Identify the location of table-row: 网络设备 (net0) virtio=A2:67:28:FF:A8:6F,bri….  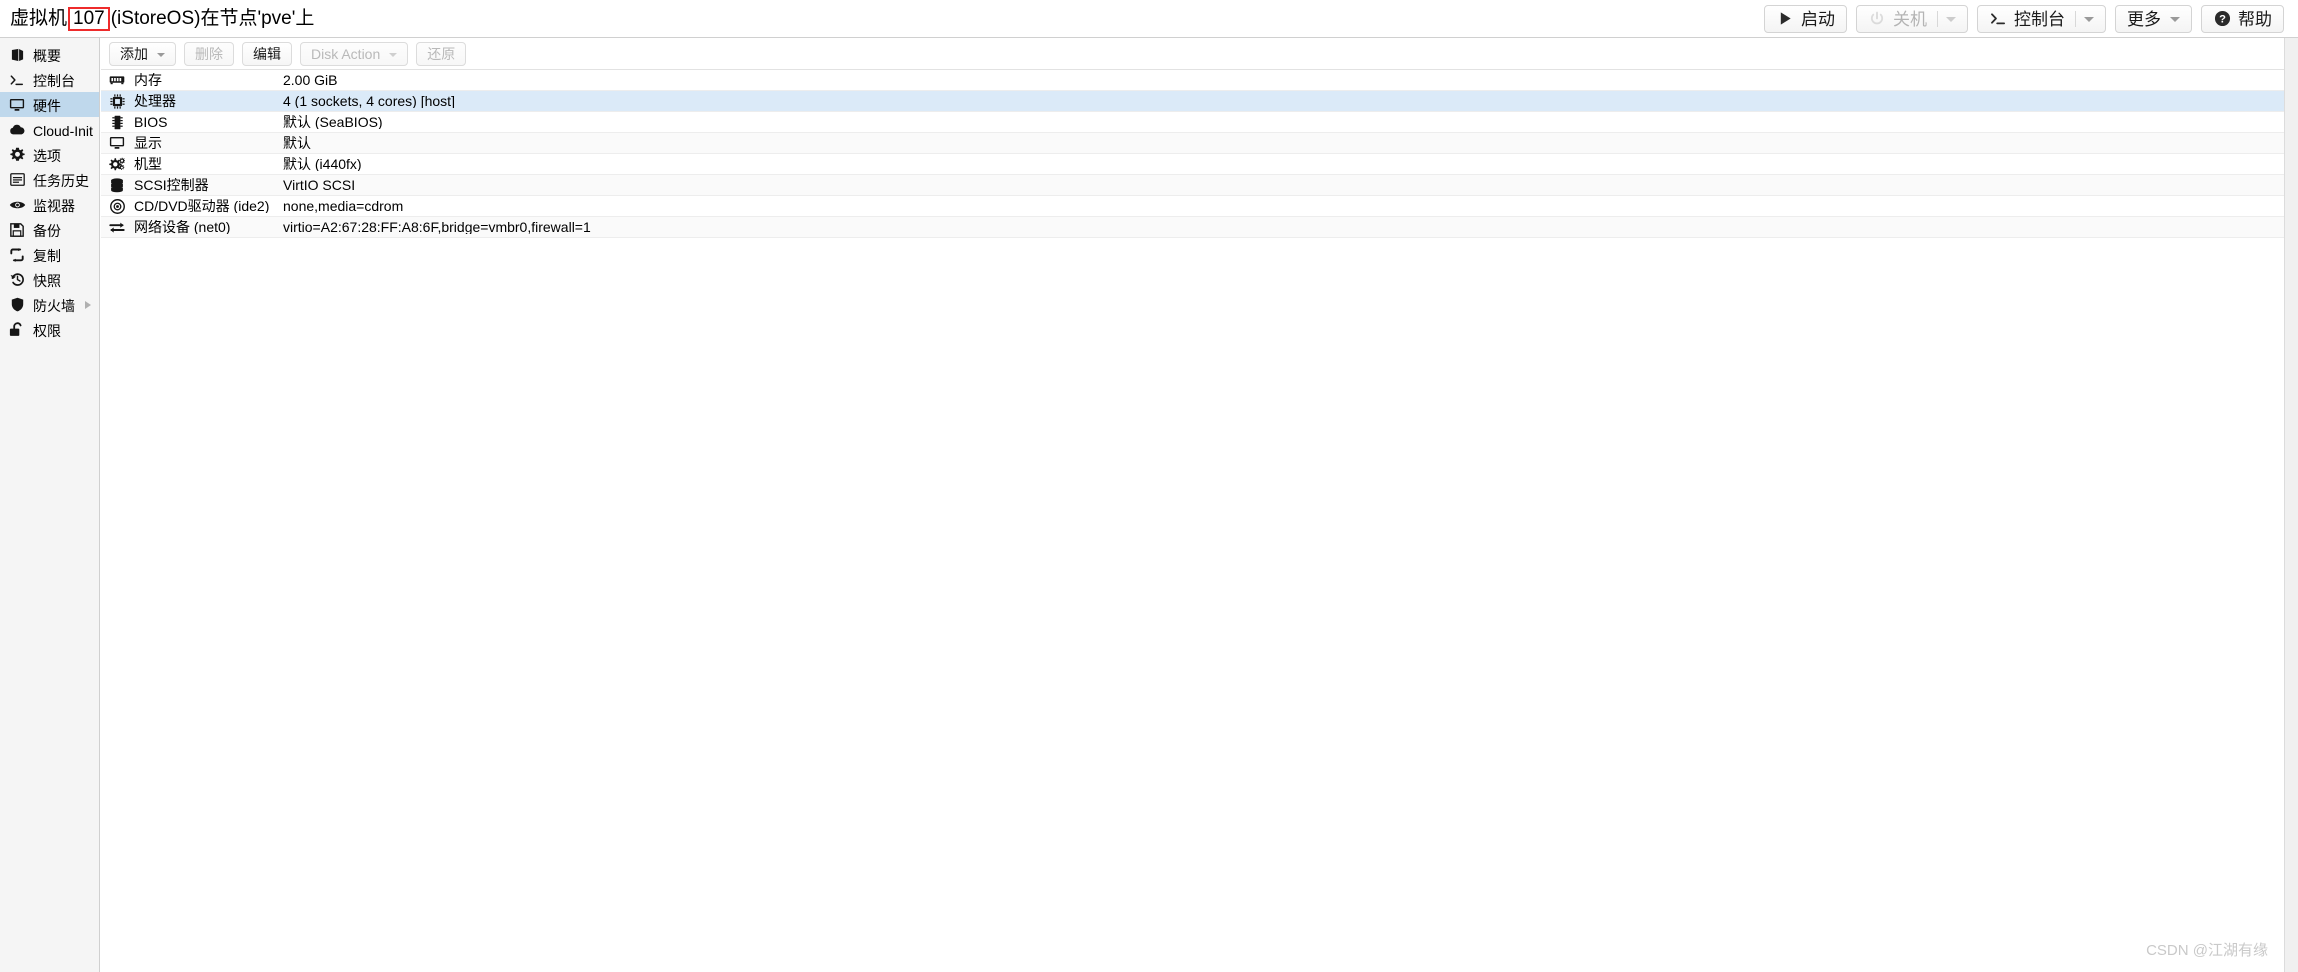
(1199, 227).